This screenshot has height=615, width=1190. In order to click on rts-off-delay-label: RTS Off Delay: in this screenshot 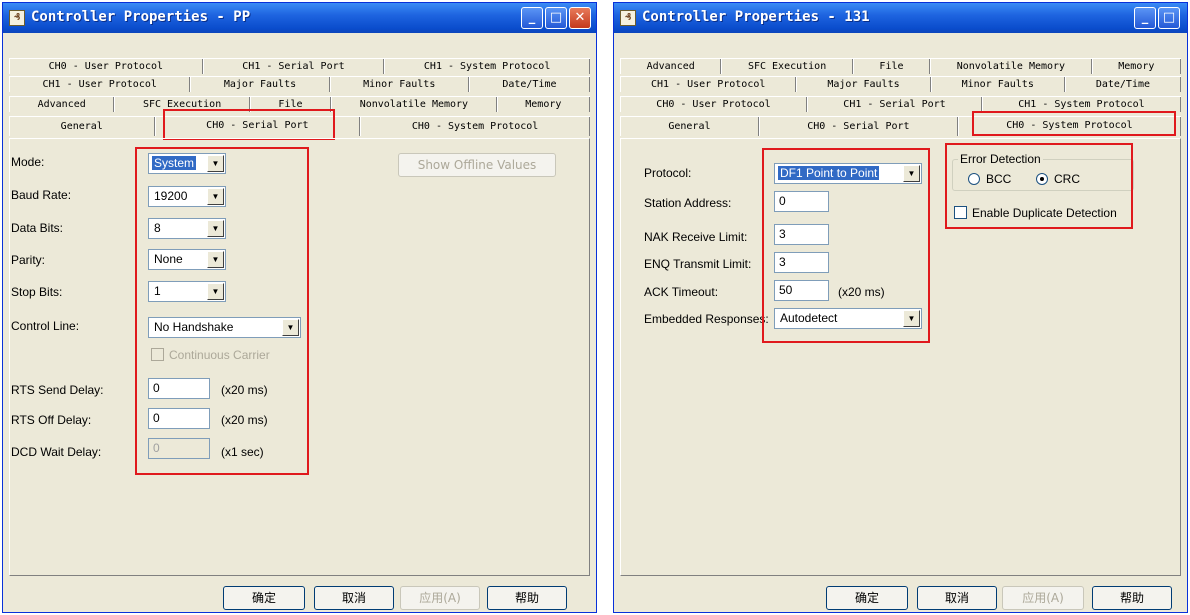, I will do `click(51, 420)`.